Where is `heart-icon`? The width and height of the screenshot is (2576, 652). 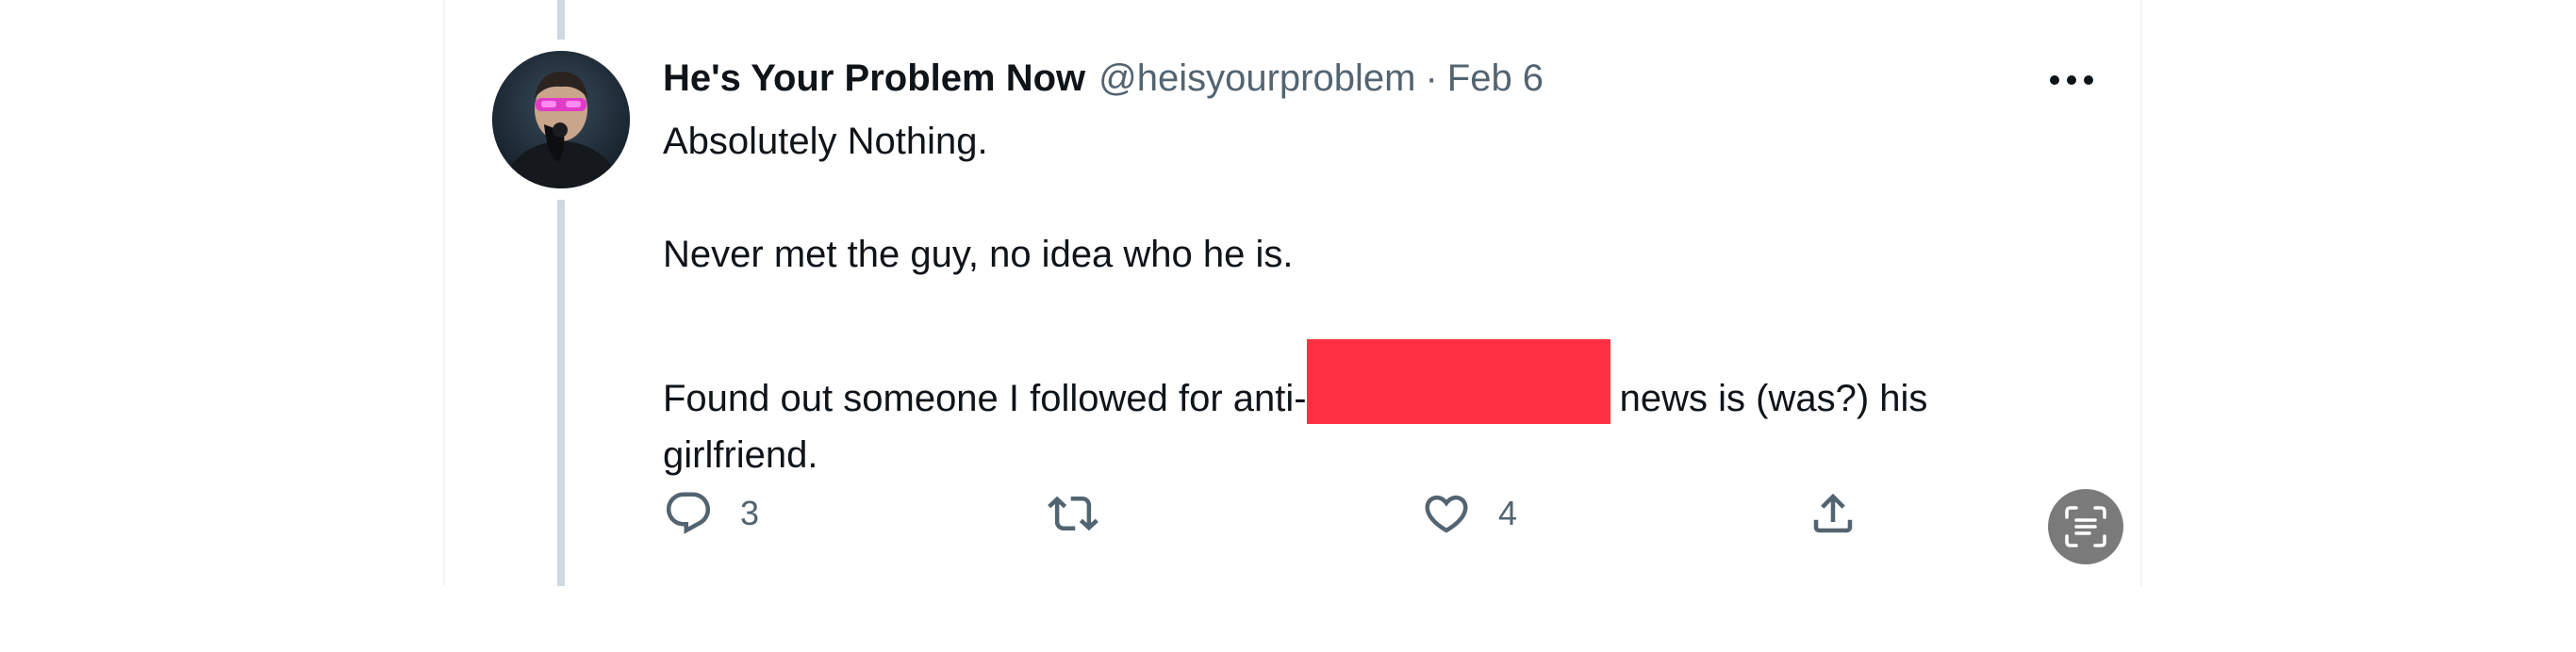 heart-icon is located at coordinates (1446, 514).